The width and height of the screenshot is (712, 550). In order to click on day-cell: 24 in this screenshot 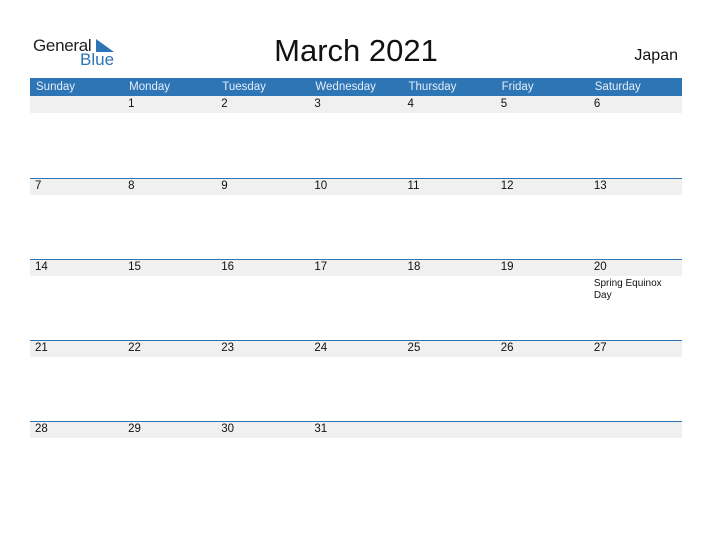, I will do `click(355, 381)`.